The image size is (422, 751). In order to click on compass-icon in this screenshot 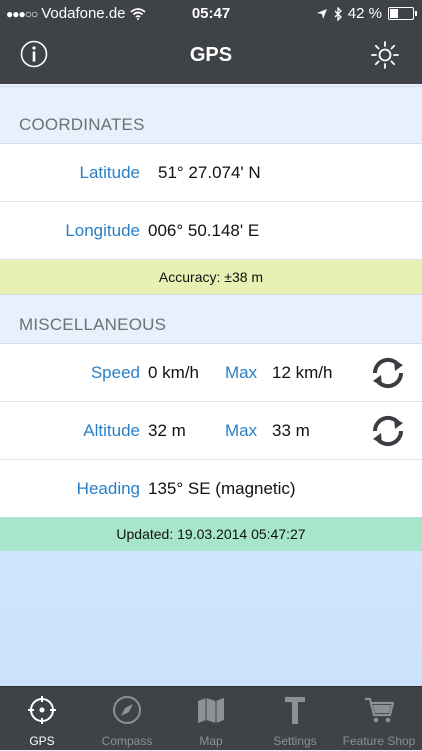, I will do `click(127, 710)`.